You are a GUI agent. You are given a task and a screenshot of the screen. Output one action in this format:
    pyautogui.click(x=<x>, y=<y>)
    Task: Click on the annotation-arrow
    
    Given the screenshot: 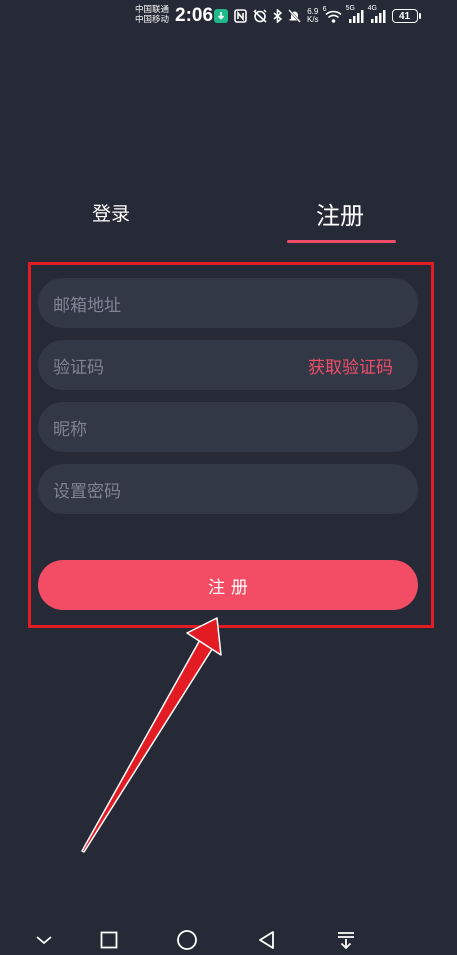 What is the action you would take?
    pyautogui.click(x=151, y=735)
    